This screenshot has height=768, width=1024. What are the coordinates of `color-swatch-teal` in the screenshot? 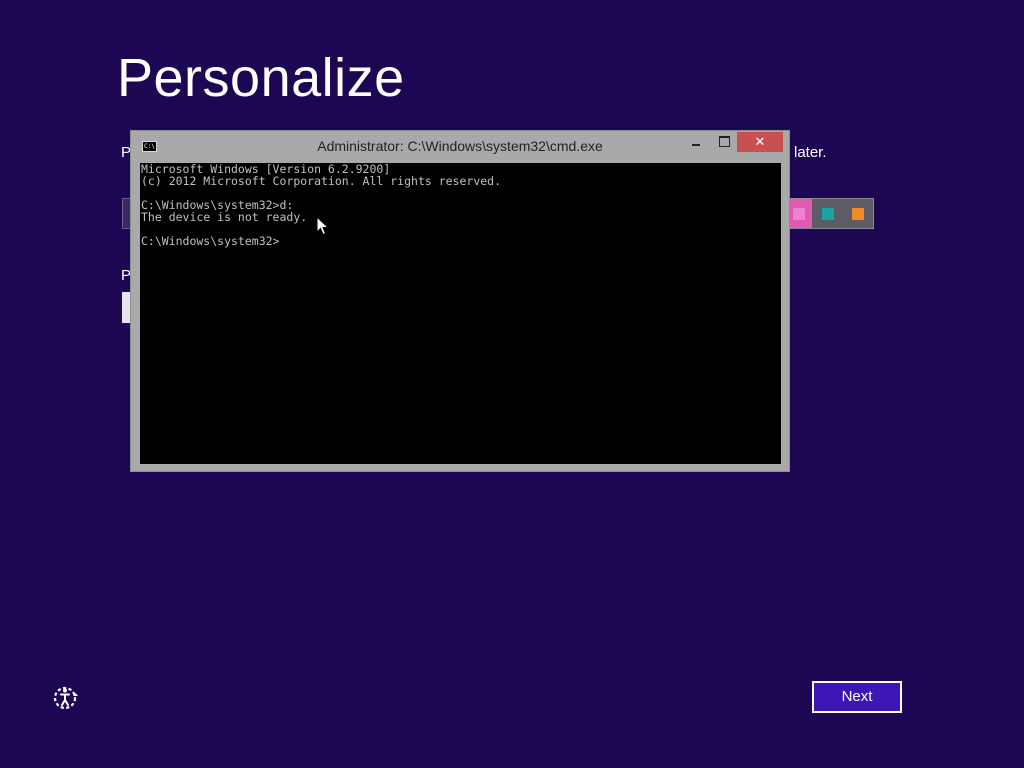 It's located at (828, 214).